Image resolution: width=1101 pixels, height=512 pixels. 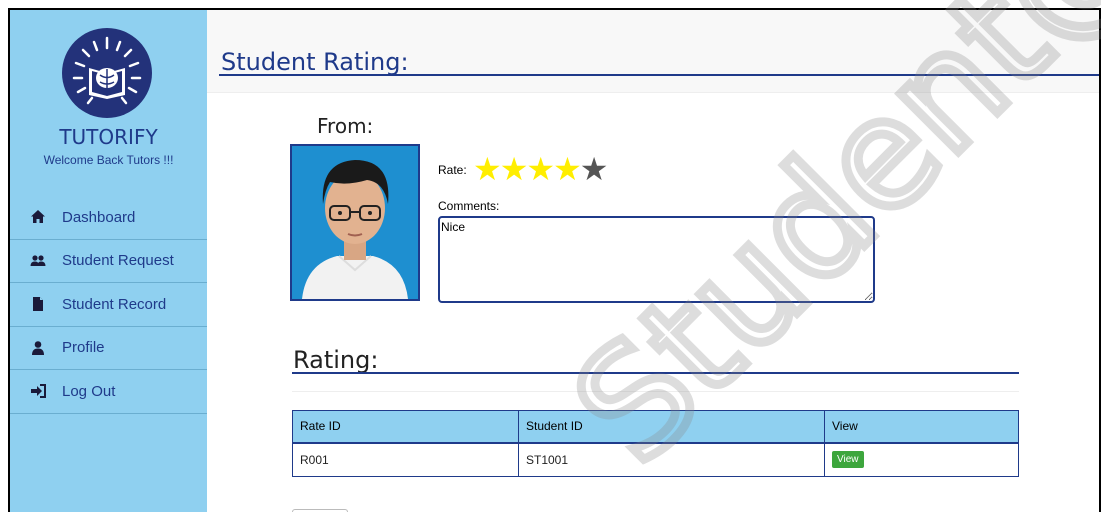 I want to click on sidebar-item-dashboard: Dashboard, so click(x=108, y=218).